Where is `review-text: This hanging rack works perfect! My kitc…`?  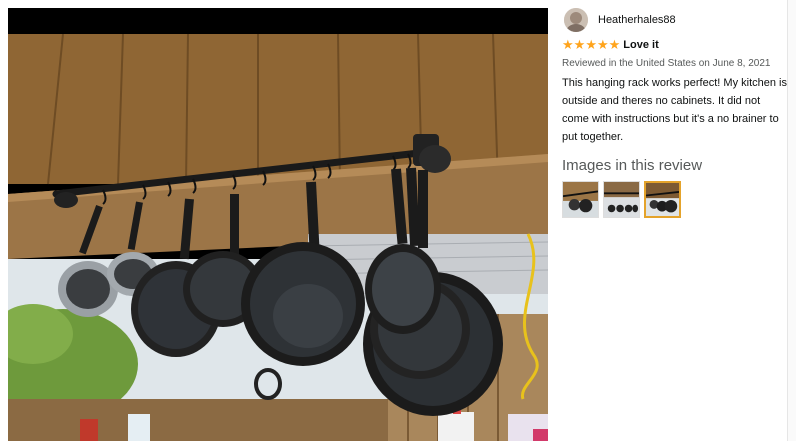 review-text: This hanging rack works perfect! My kitc… is located at coordinates (674, 110).